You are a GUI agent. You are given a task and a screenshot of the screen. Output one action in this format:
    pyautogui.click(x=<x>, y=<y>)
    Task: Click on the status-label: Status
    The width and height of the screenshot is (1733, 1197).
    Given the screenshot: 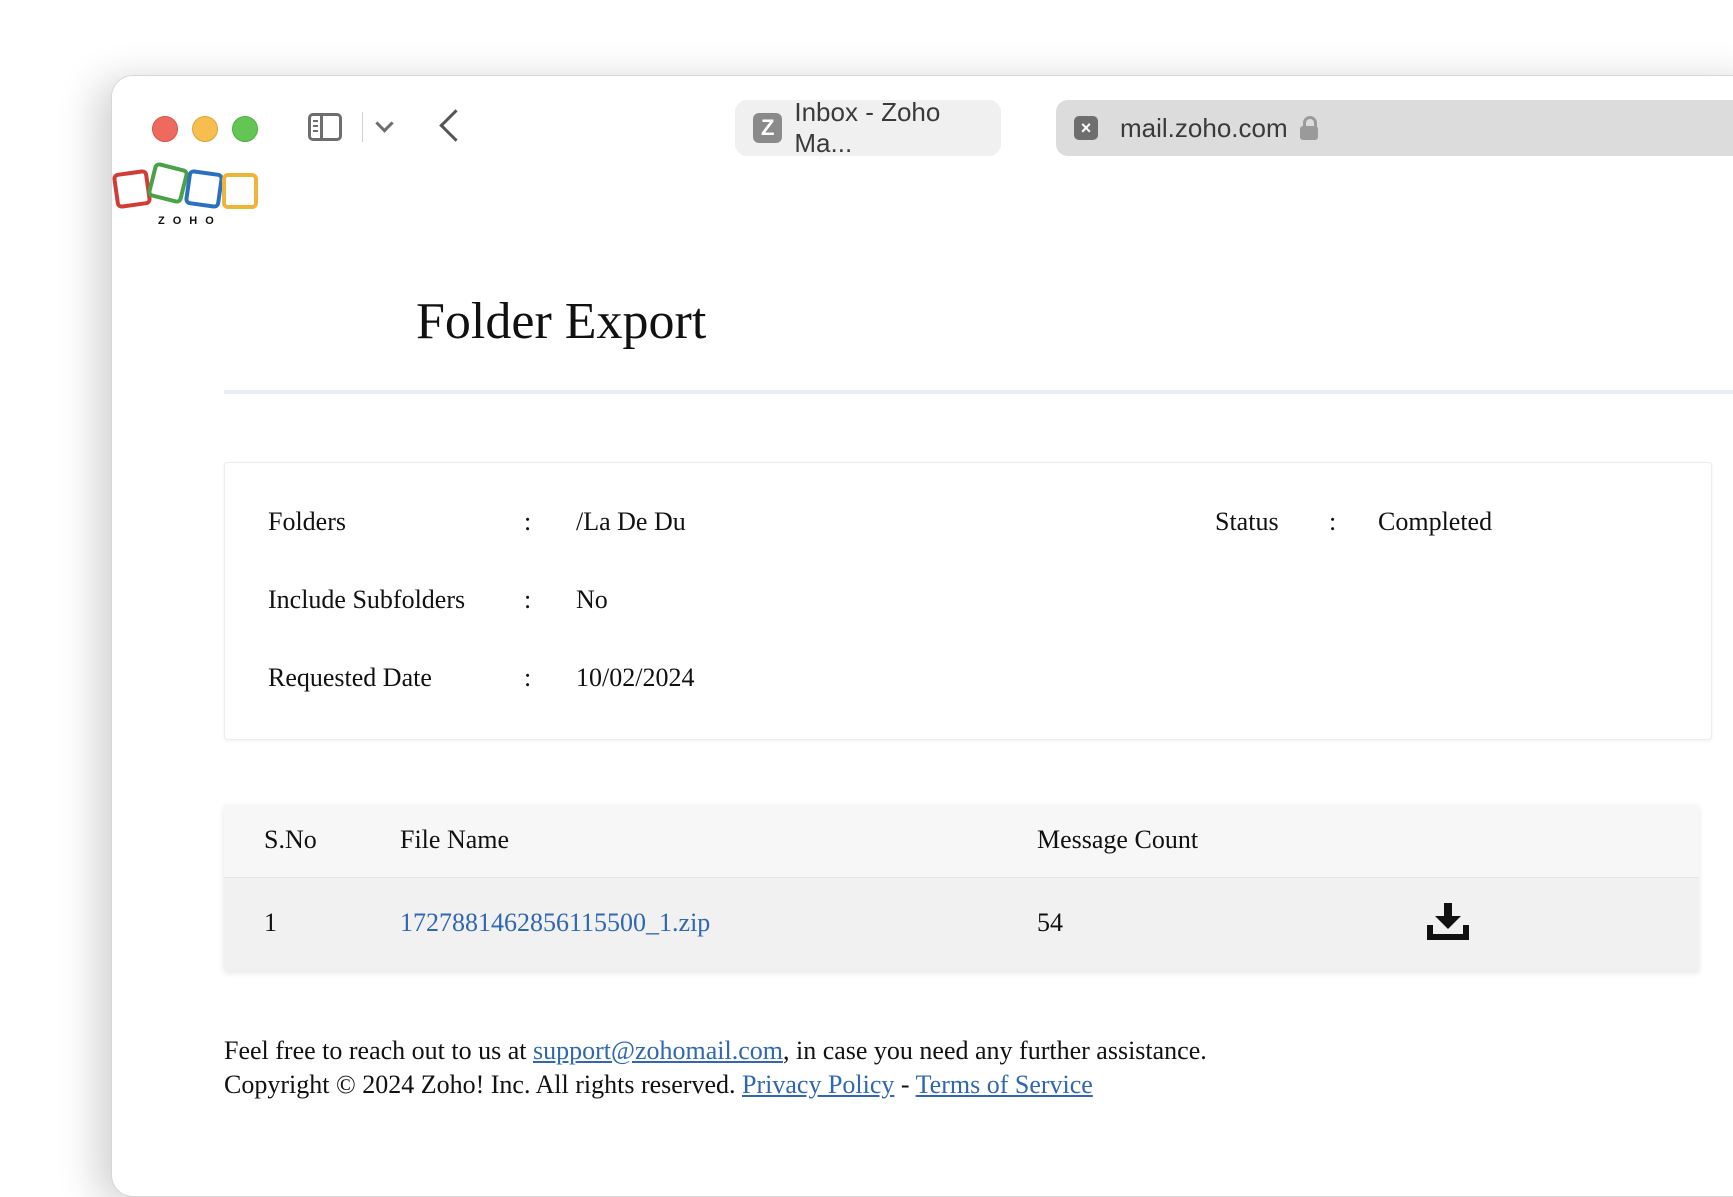 What is the action you would take?
    pyautogui.click(x=1247, y=521)
    